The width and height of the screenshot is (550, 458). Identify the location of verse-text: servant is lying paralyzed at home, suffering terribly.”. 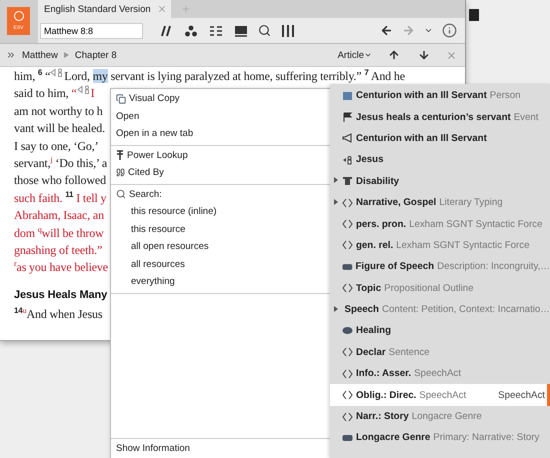
(236, 76).